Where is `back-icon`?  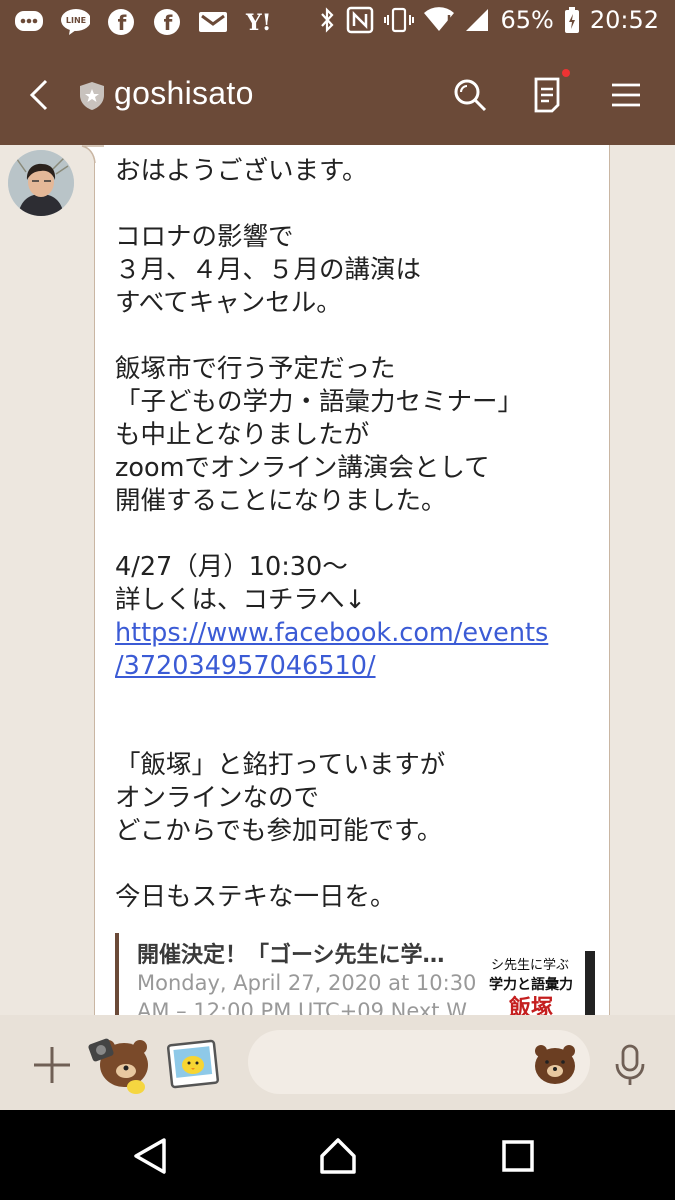
back-icon is located at coordinates (40, 95).